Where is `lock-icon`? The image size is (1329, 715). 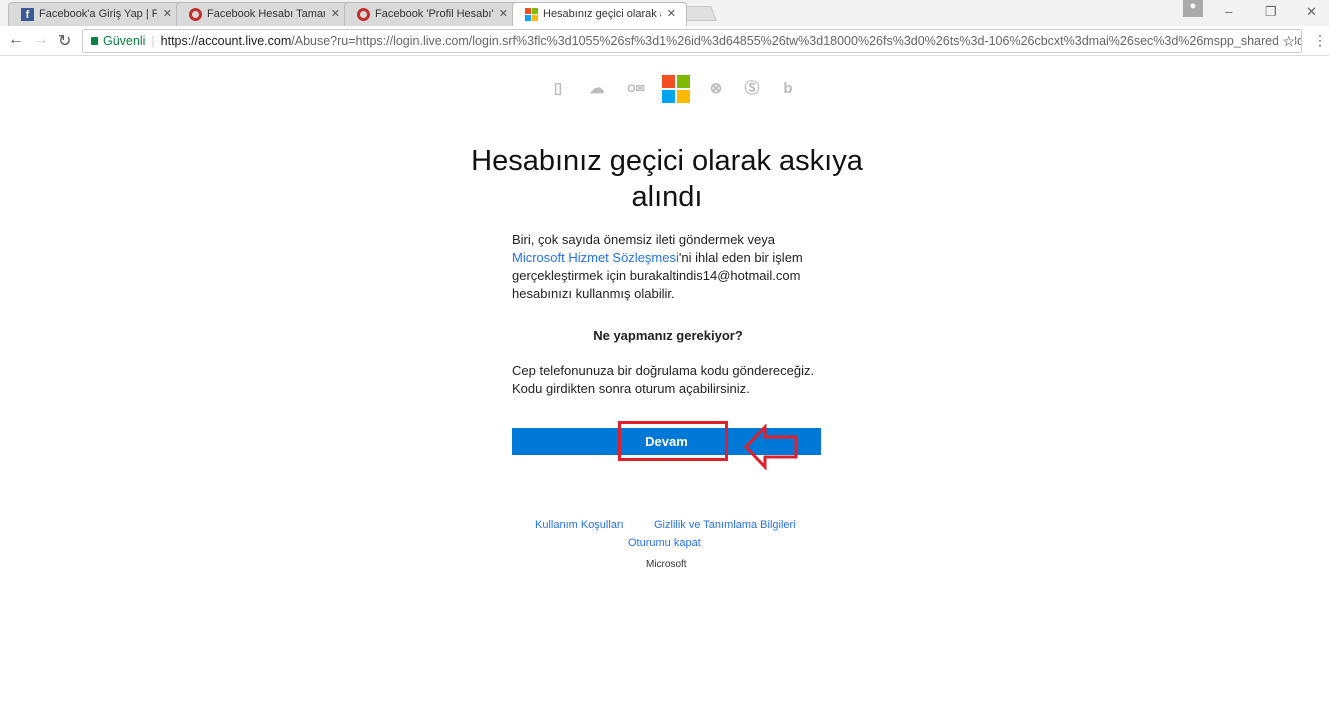 lock-icon is located at coordinates (94, 41).